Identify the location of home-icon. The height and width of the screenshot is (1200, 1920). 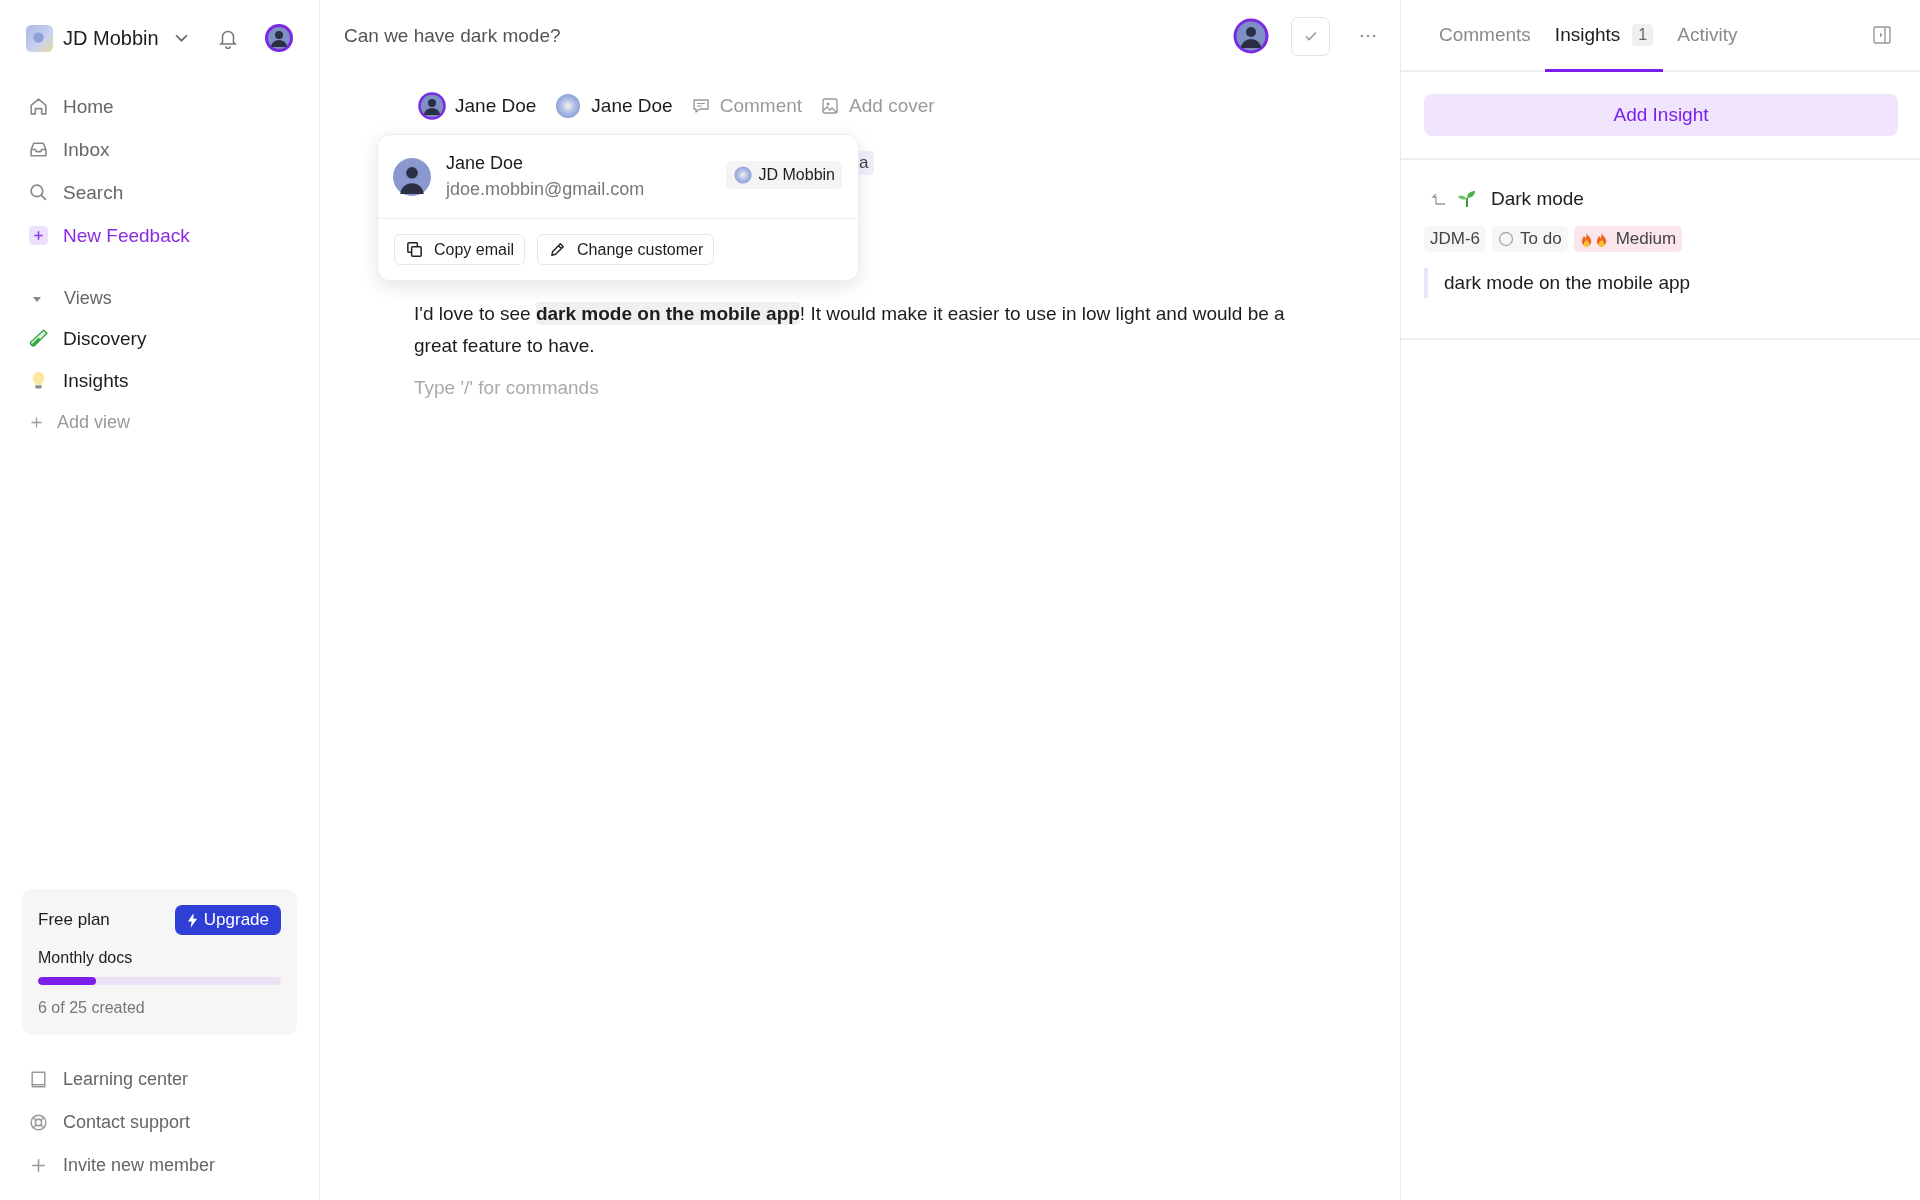
(38, 106).